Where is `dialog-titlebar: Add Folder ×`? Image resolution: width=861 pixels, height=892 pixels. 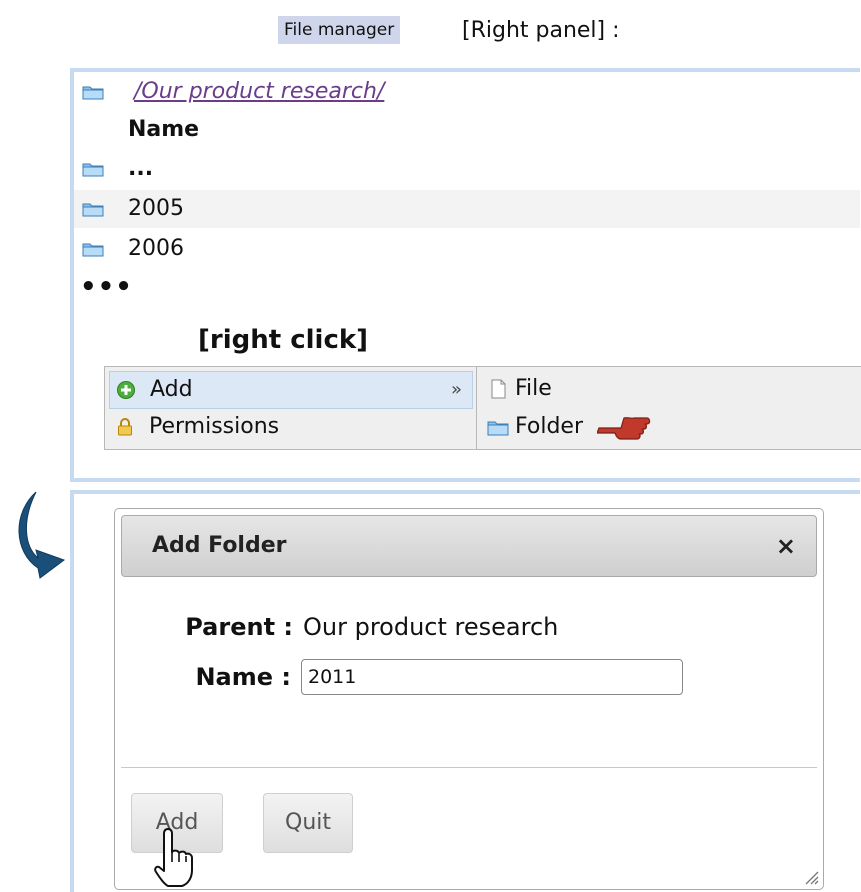 dialog-titlebar: Add Folder × is located at coordinates (469, 546).